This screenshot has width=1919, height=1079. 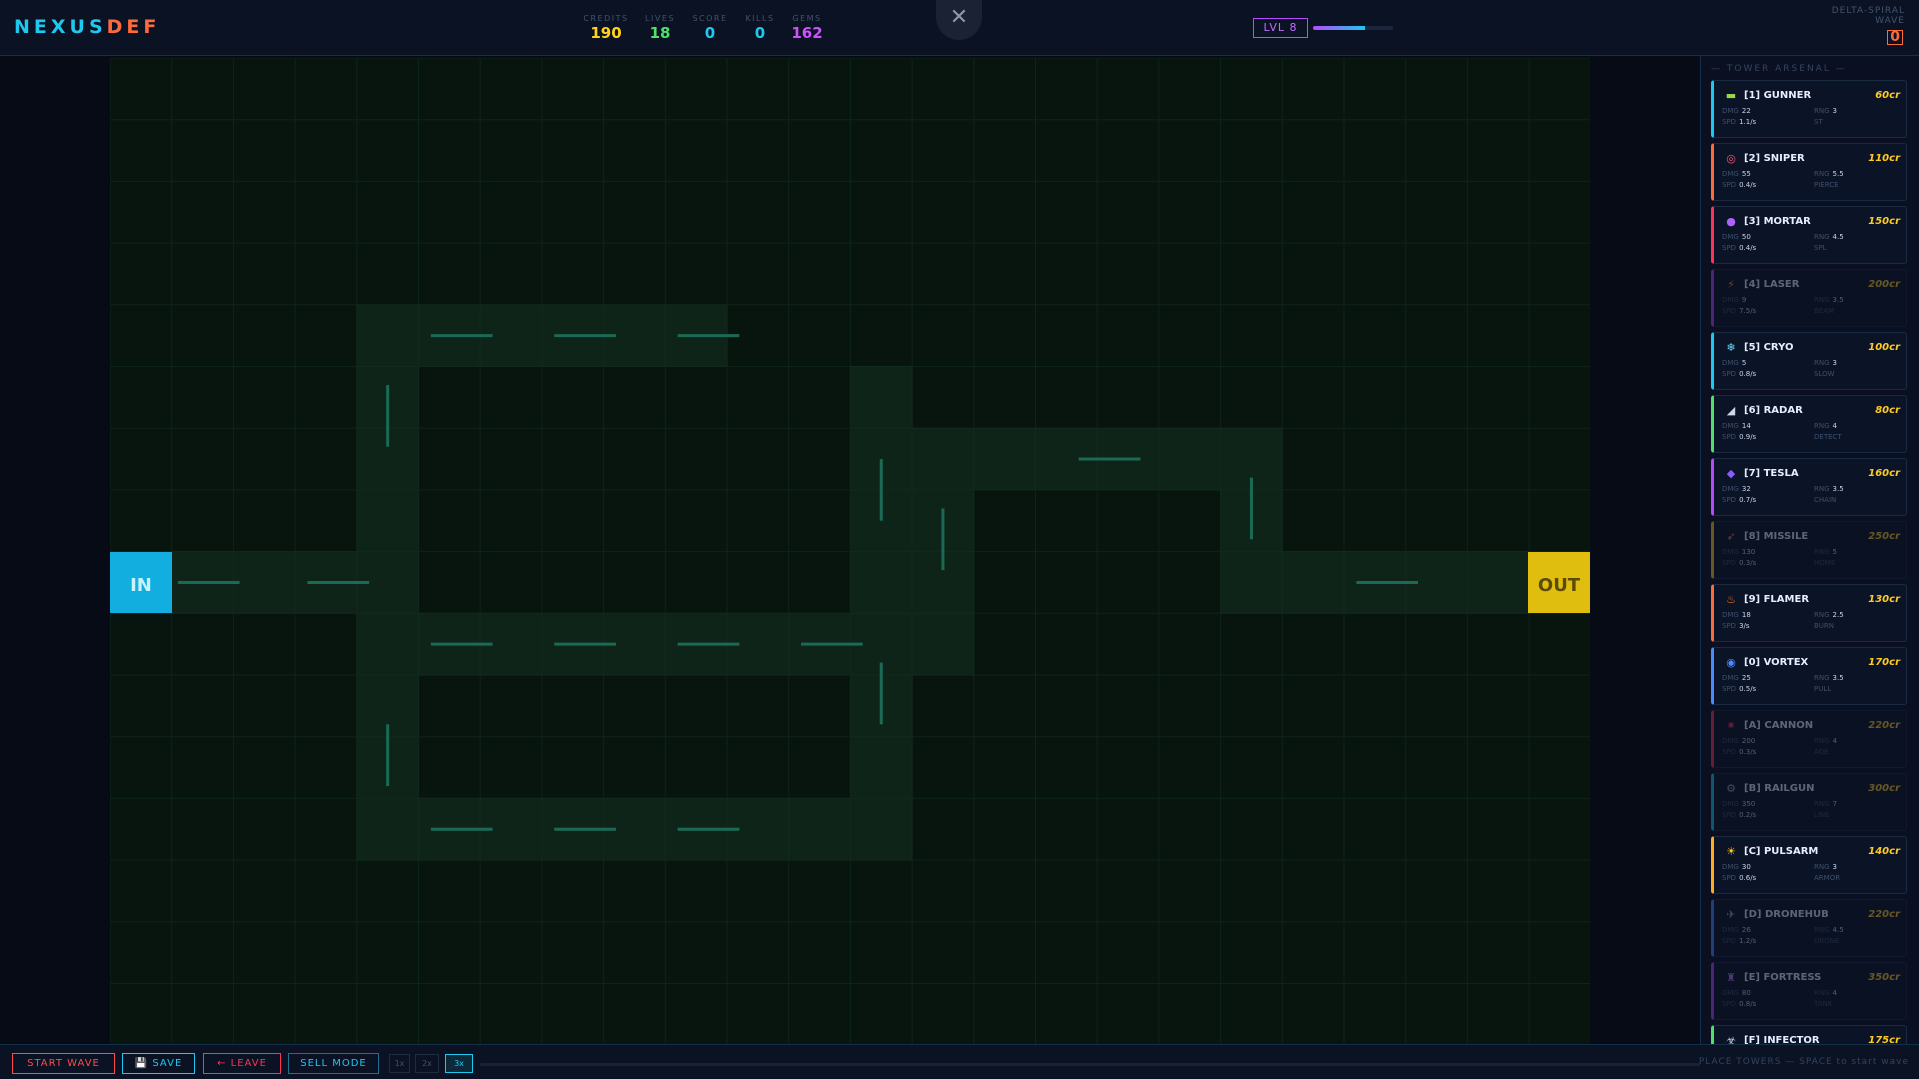 What do you see at coordinates (1809, 424) in the screenshot?
I see `tower-card-radar: ◢ [6] RADAR 80cr DMG 14 RNG 4 SPD 0.9/s DETECT` at bounding box center [1809, 424].